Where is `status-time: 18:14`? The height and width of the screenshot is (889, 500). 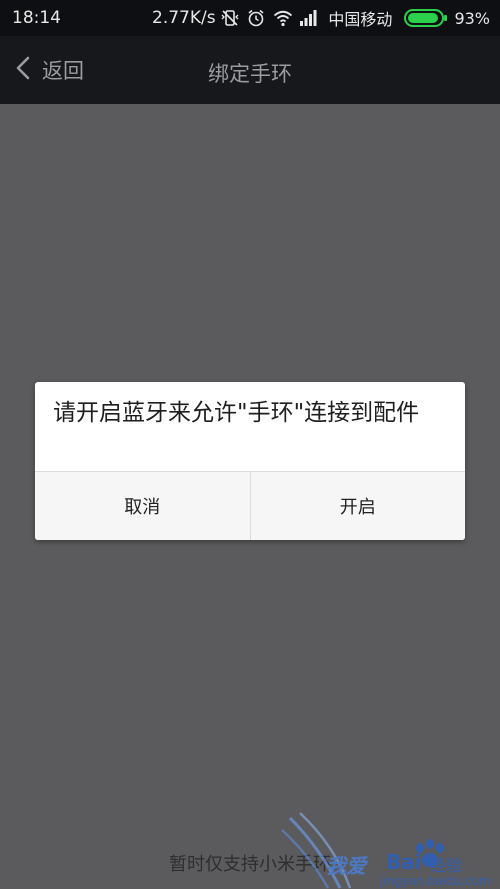 status-time: 18:14 is located at coordinates (36, 18).